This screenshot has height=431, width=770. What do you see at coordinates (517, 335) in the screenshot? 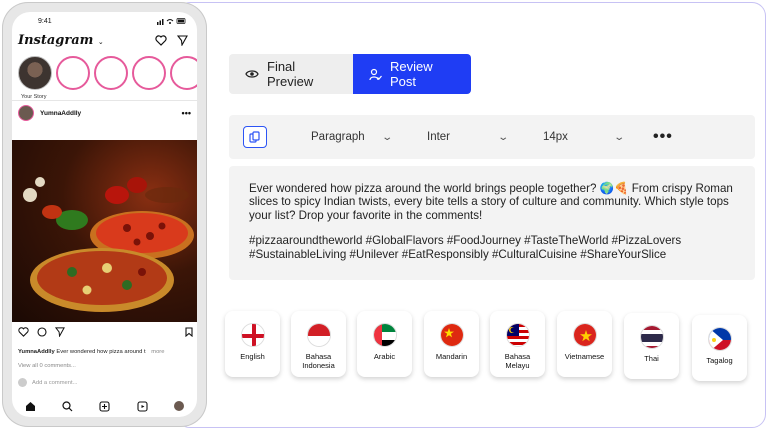
I see `malaysia-flag-icon` at bounding box center [517, 335].